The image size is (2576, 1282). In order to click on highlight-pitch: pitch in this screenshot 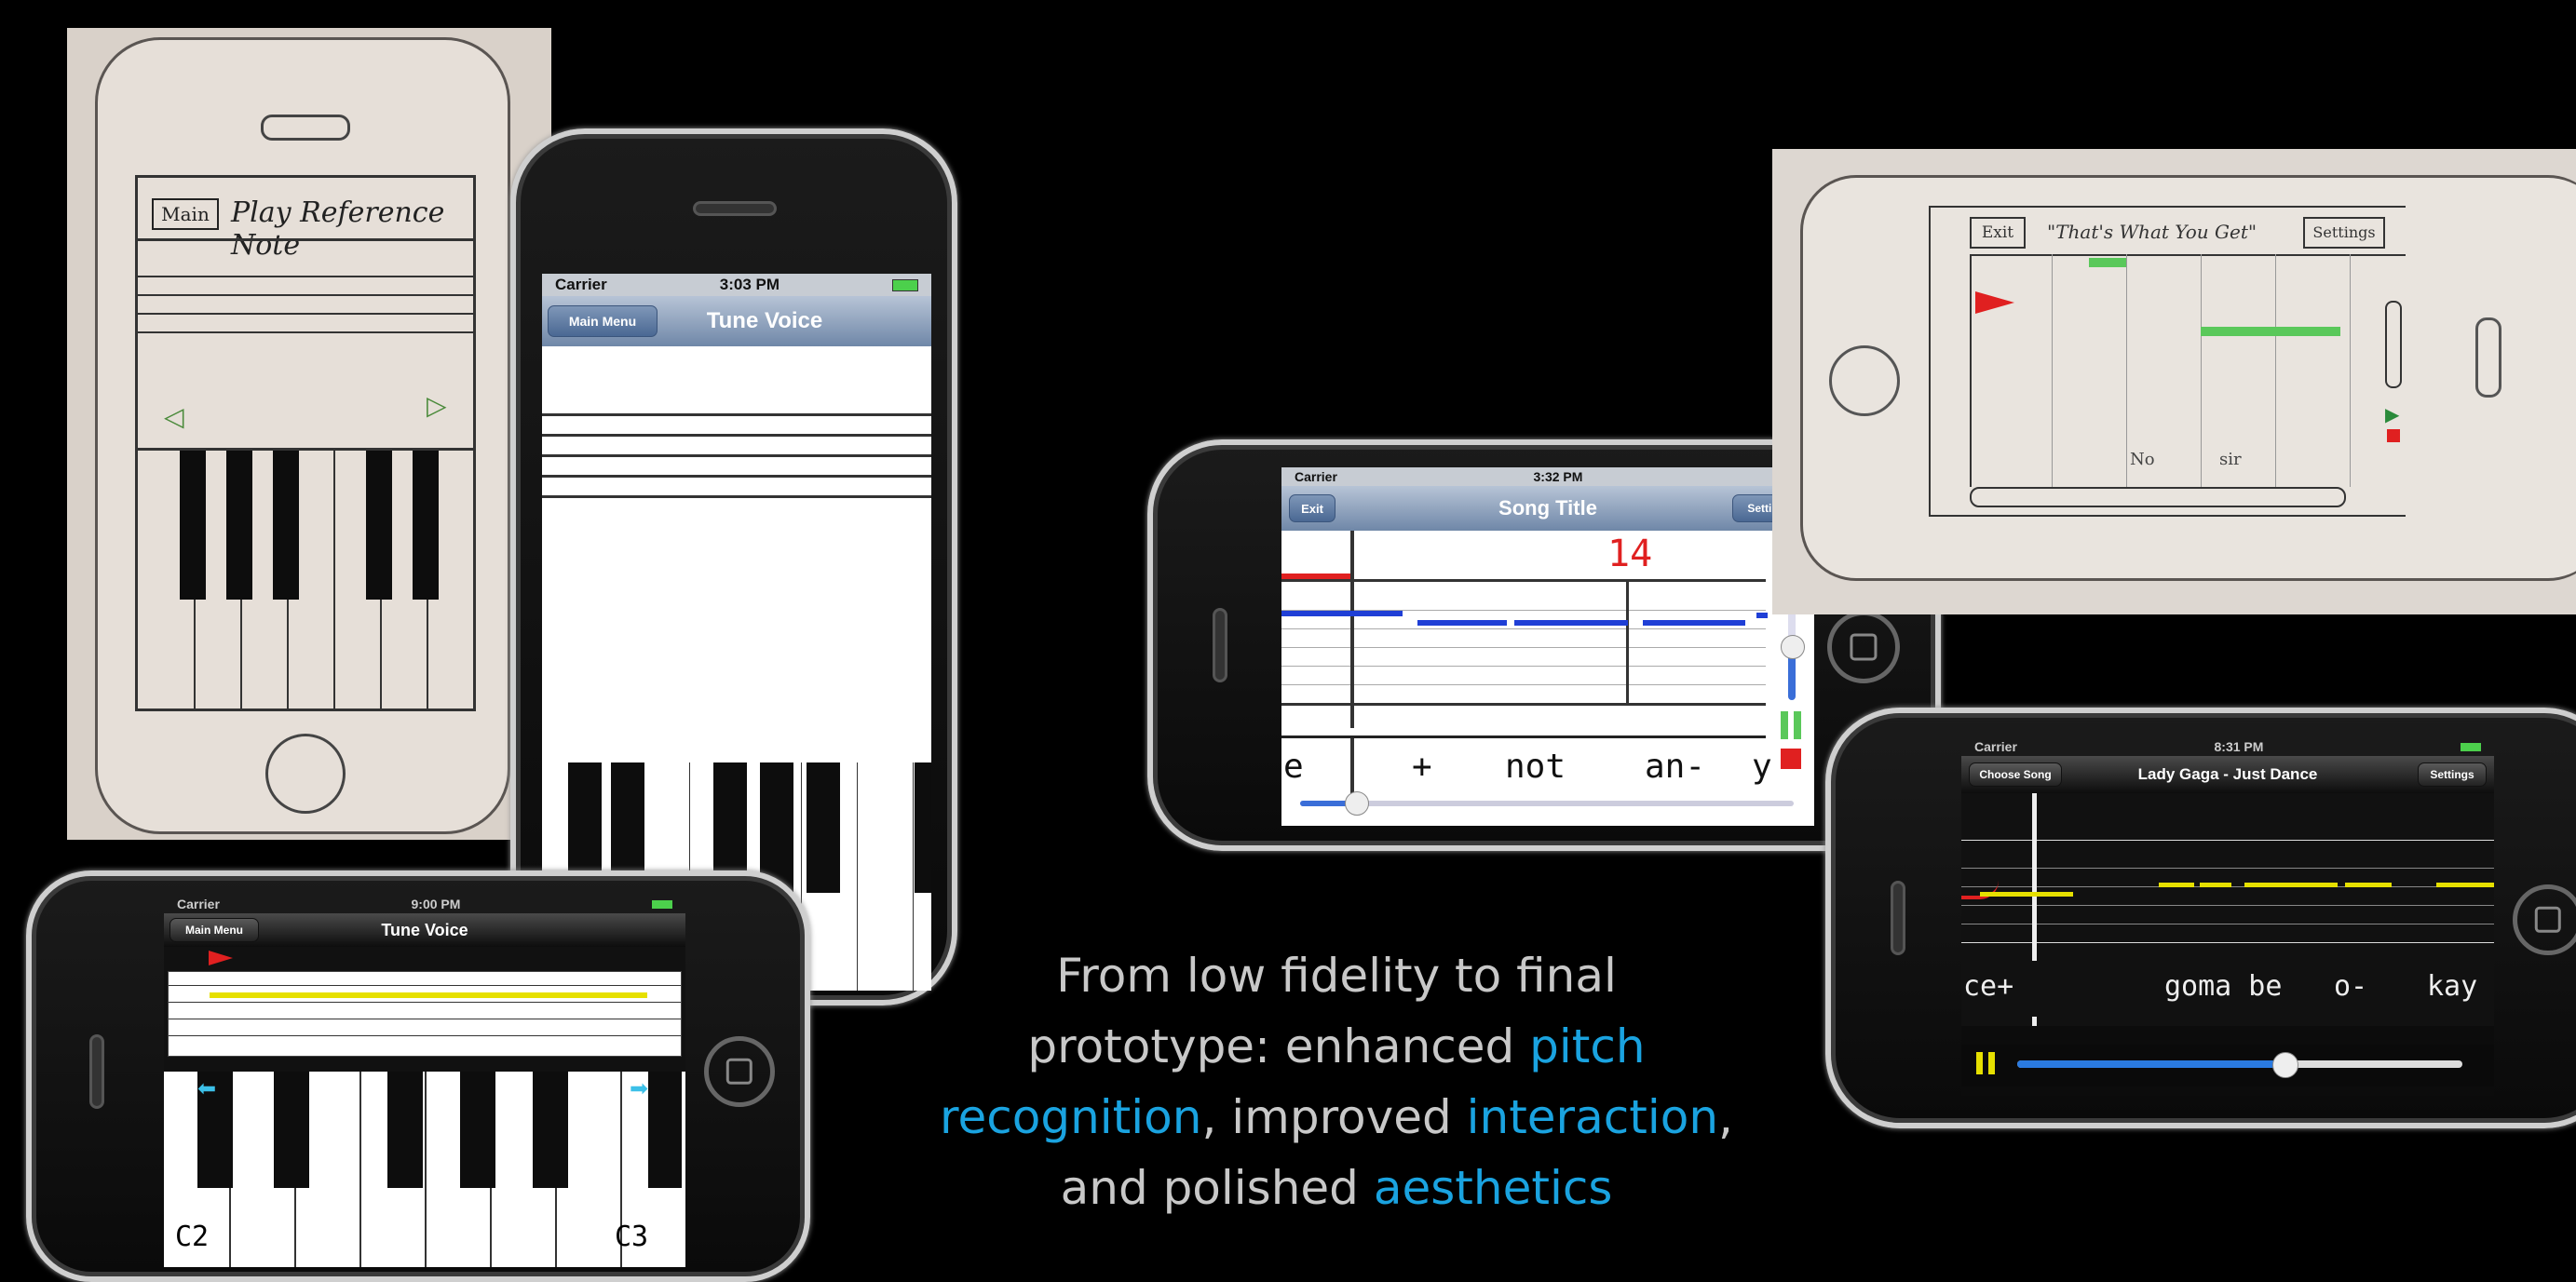, I will do `click(1587, 1046)`.